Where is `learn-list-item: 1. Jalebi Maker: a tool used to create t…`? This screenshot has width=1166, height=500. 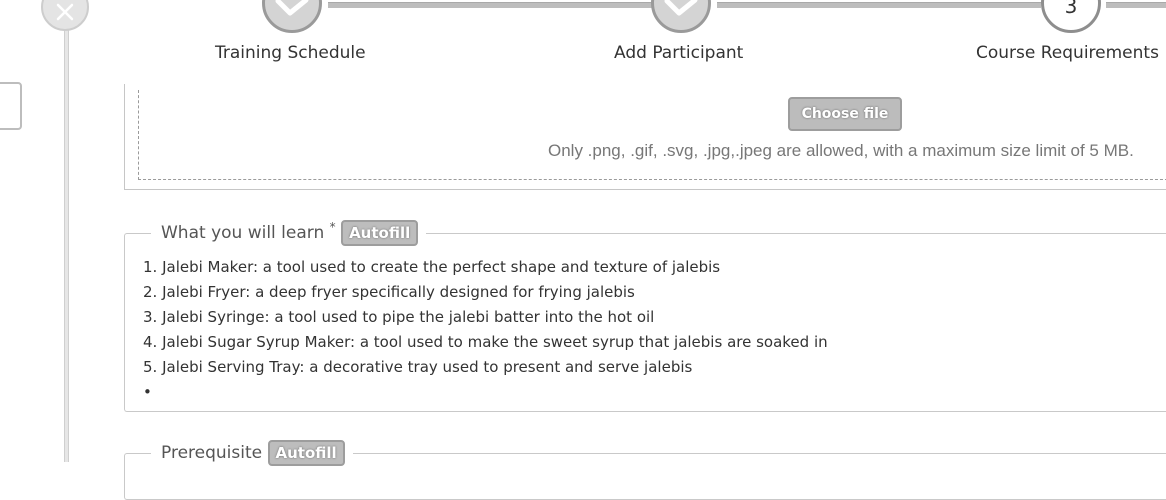
learn-list-item: 1. Jalebi Maker: a tool used to create t… is located at coordinates (432, 267).